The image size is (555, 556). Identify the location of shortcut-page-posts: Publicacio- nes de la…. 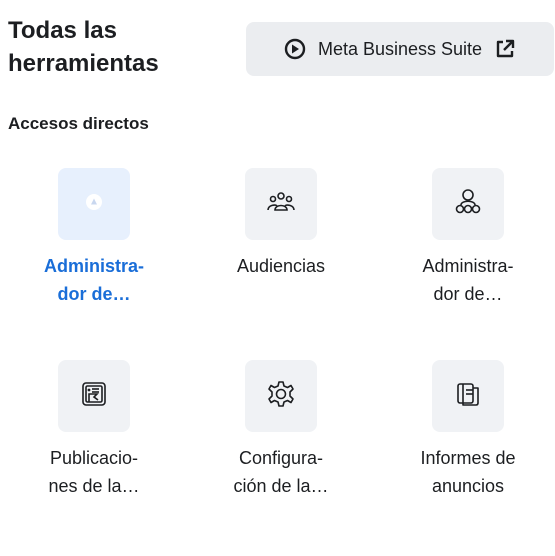
(94, 430).